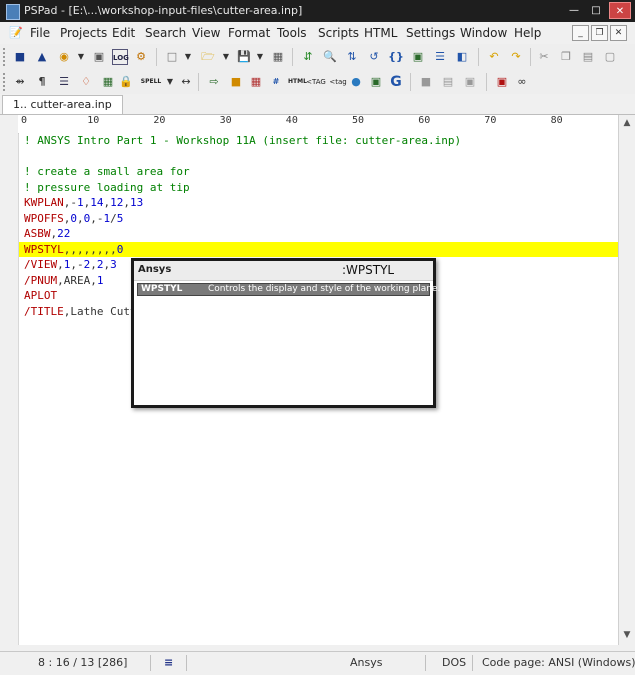 Image resolution: width=635 pixels, height=675 pixels. I want to click on undo-icon: ↶, so click(494, 57).